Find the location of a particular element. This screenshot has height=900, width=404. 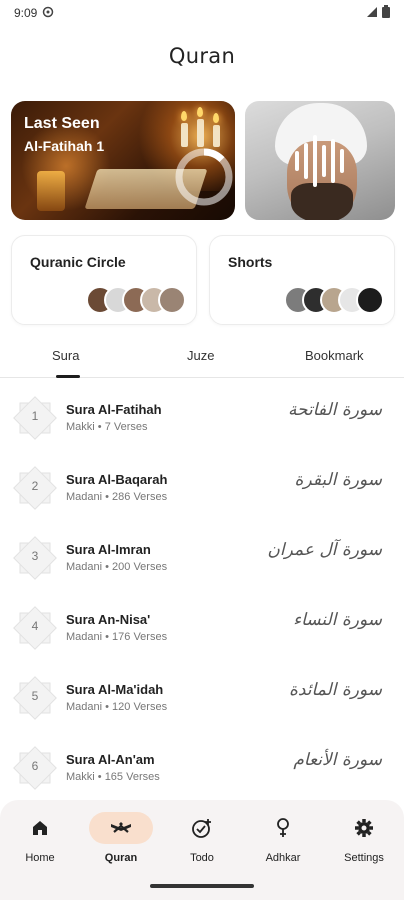

sura-meta: Makki • 165 Verses is located at coordinates (113, 777).